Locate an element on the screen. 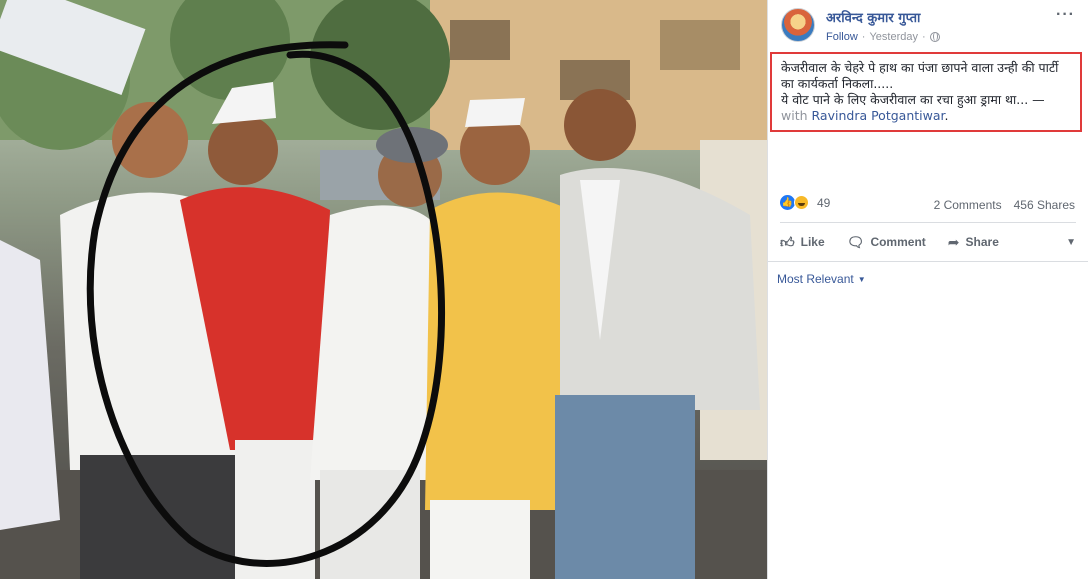 Image resolution: width=1088 pixels, height=579 pixels. haha-reaction-icon is located at coordinates (801, 202).